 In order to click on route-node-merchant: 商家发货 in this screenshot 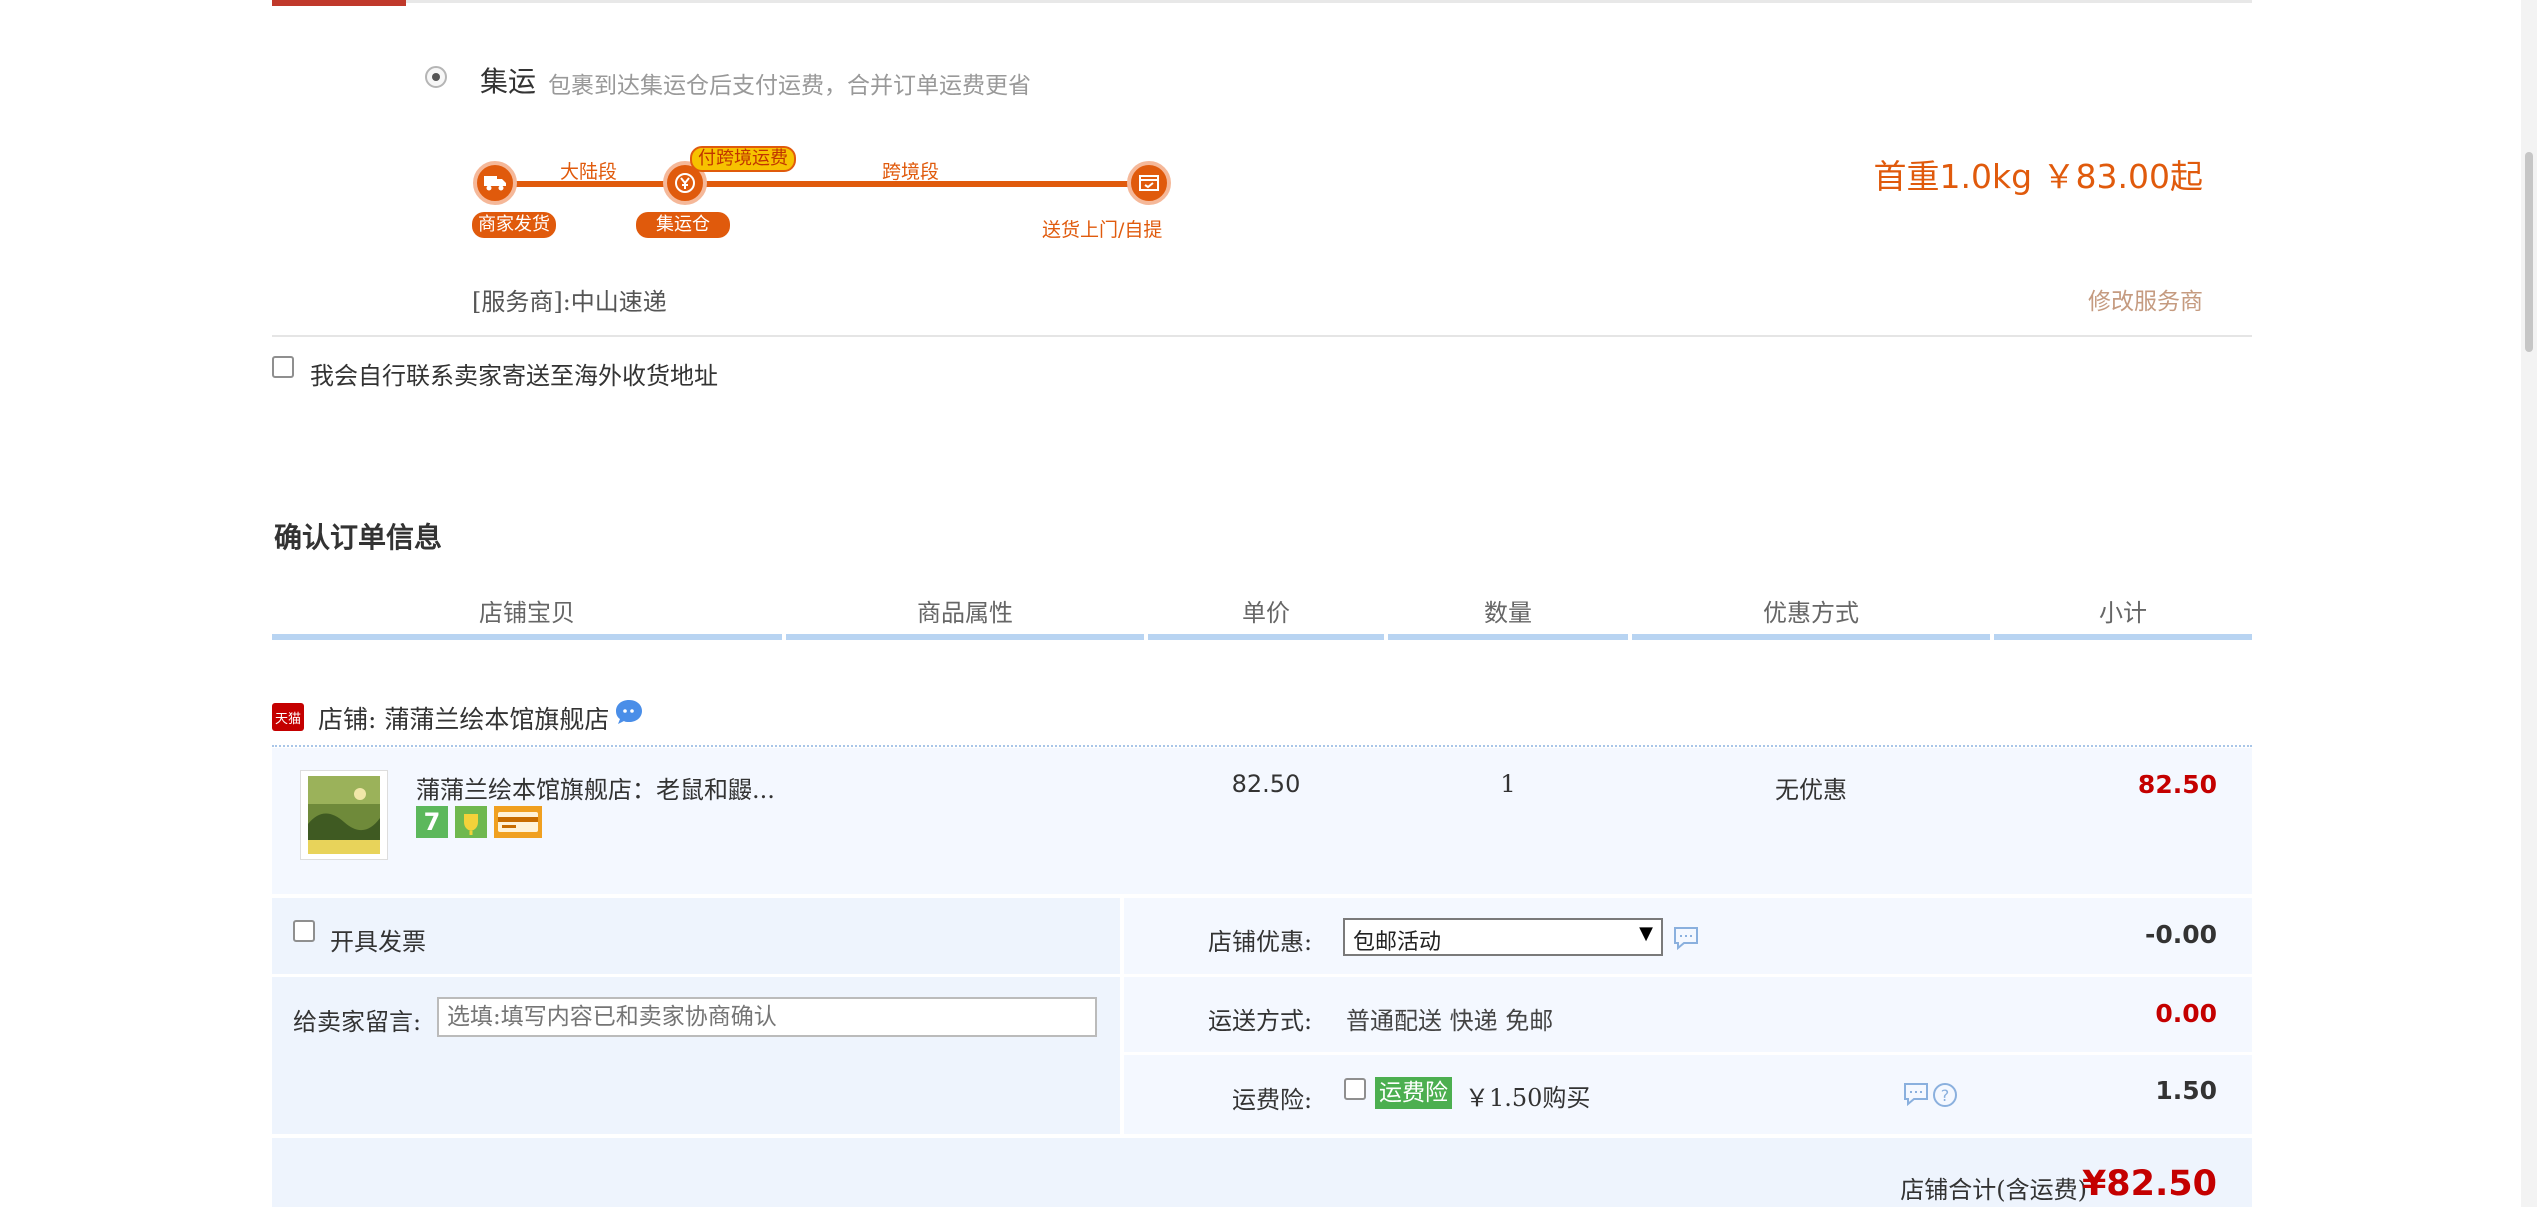, I will do `click(514, 225)`.